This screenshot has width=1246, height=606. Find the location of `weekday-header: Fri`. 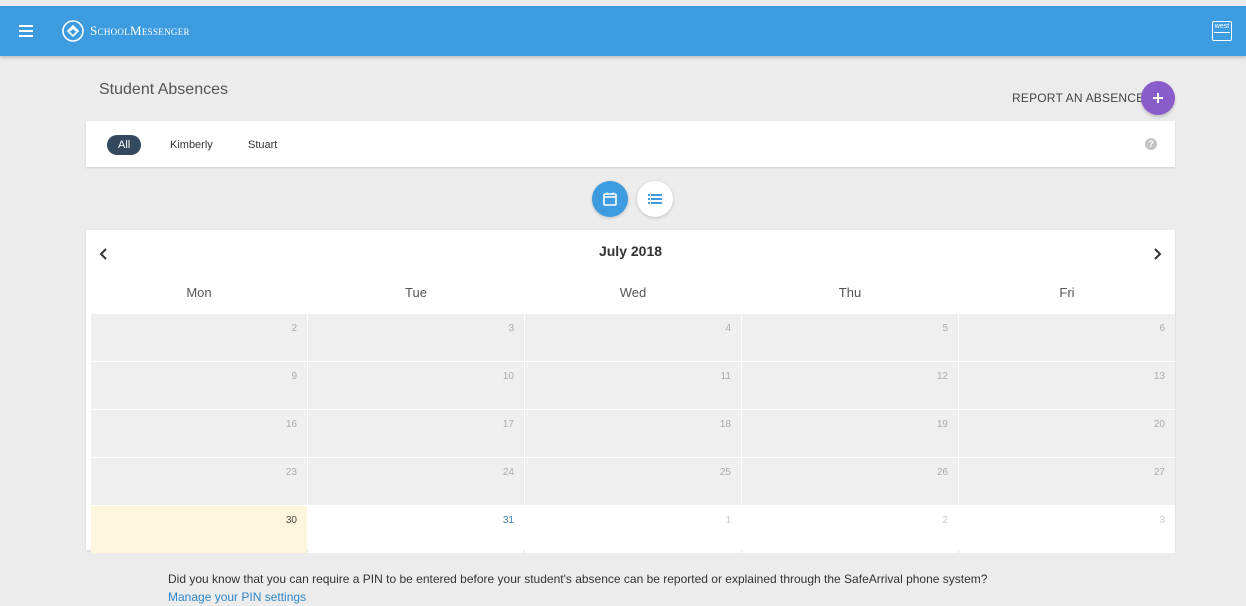

weekday-header: Fri is located at coordinates (1067, 292).